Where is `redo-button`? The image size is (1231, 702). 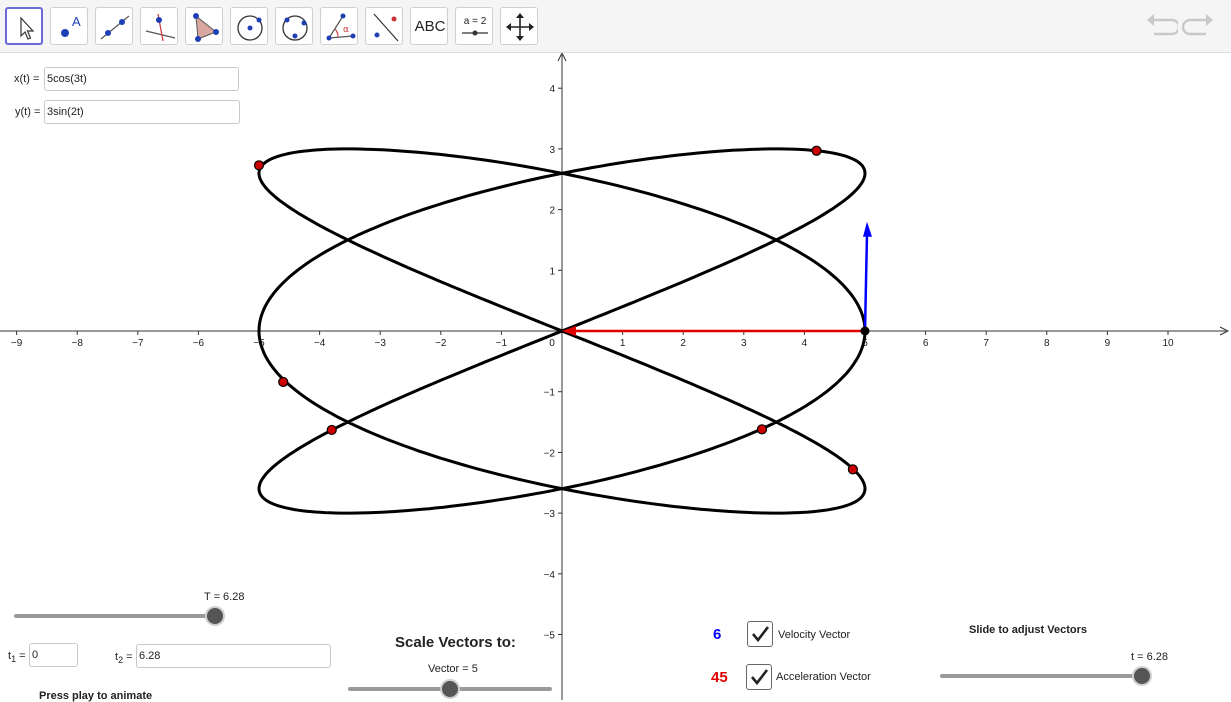 redo-button is located at coordinates (1198, 26).